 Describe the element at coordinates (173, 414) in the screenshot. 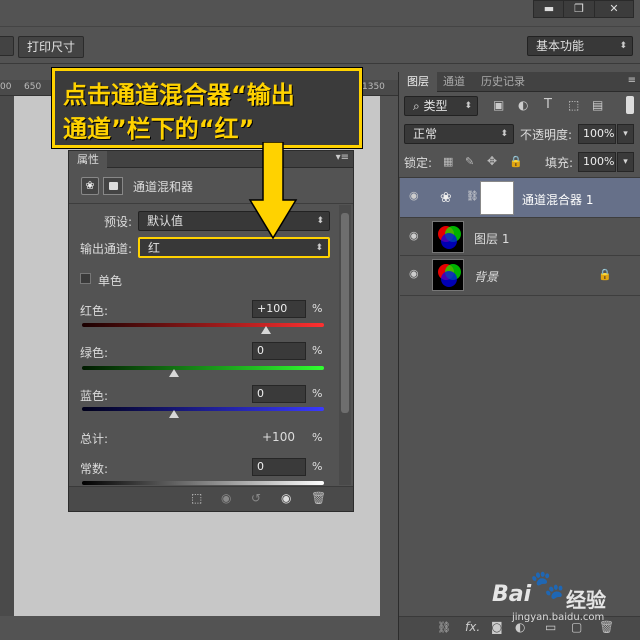

I see `blue-slider-thumb` at that location.